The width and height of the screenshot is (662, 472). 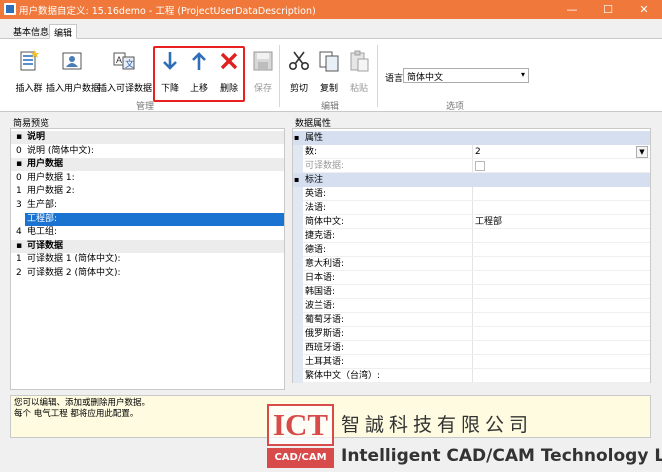 I want to click on company-name-cn: 智誠科技有限公司, so click(x=437, y=425).